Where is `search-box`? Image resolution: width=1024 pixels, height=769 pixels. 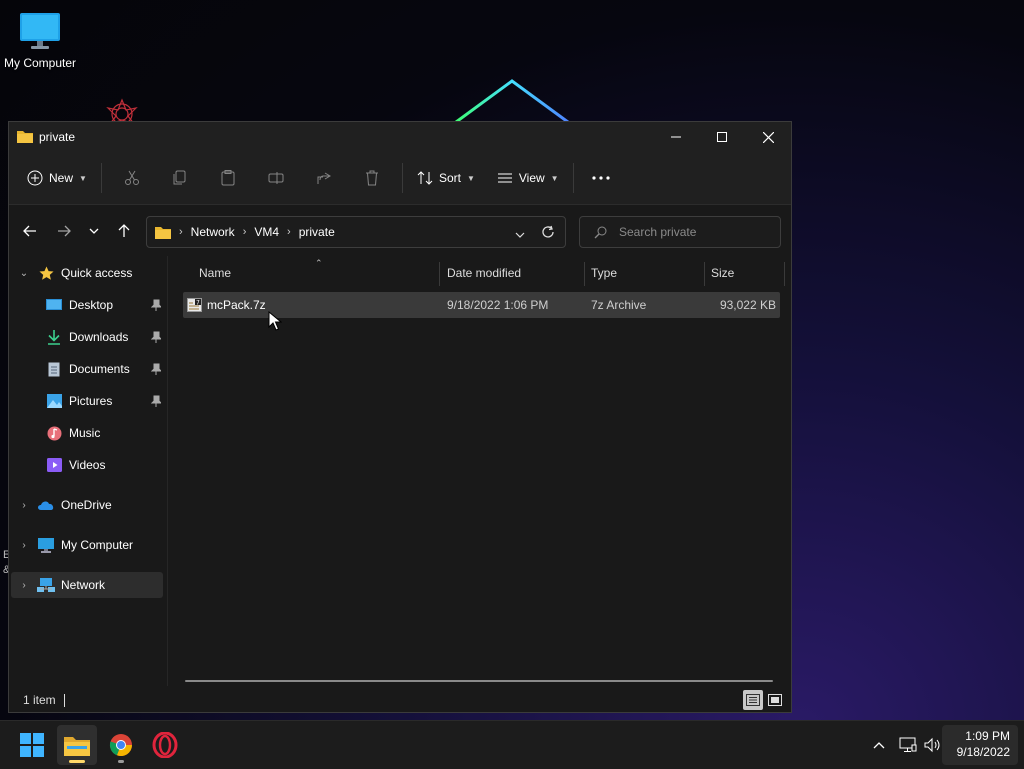 search-box is located at coordinates (680, 232).